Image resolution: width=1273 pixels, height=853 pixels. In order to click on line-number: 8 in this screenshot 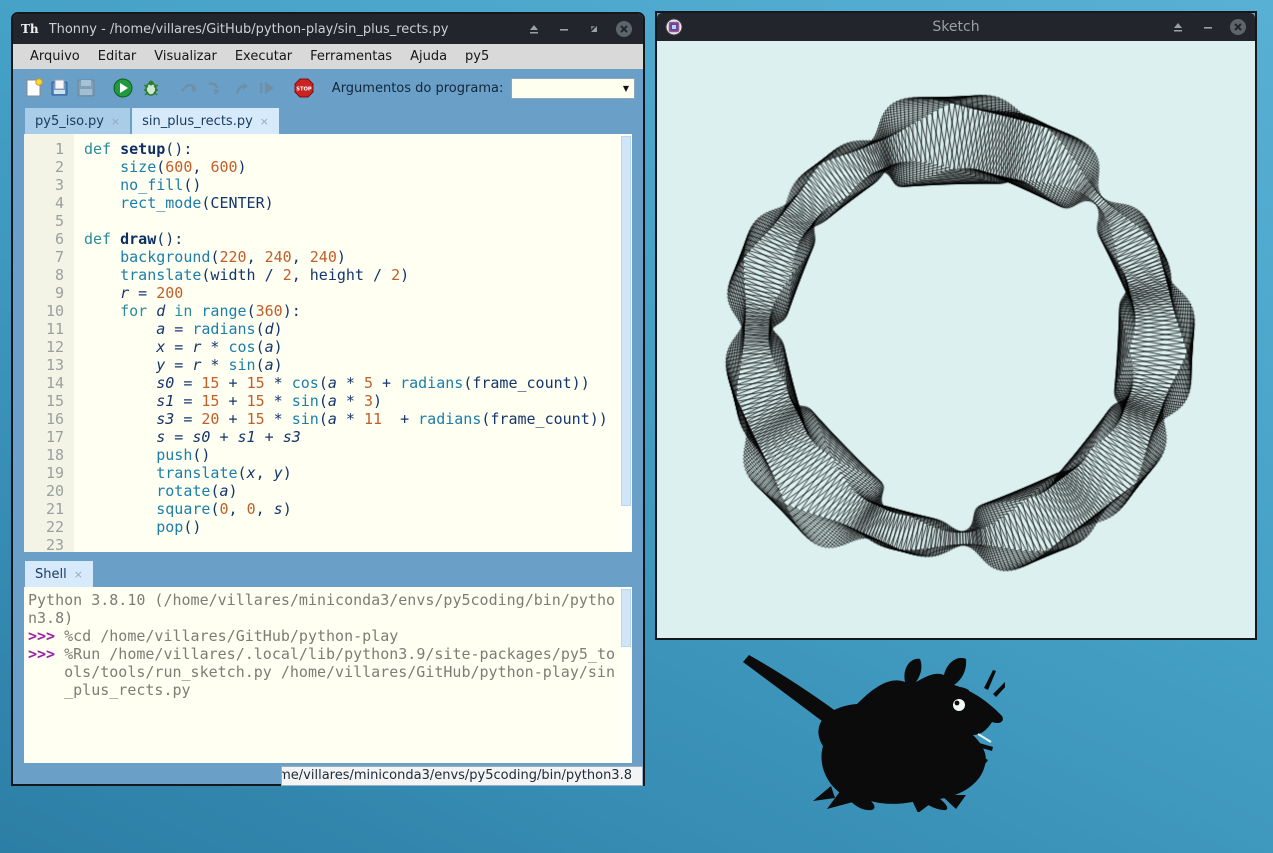, I will do `click(59, 275)`.